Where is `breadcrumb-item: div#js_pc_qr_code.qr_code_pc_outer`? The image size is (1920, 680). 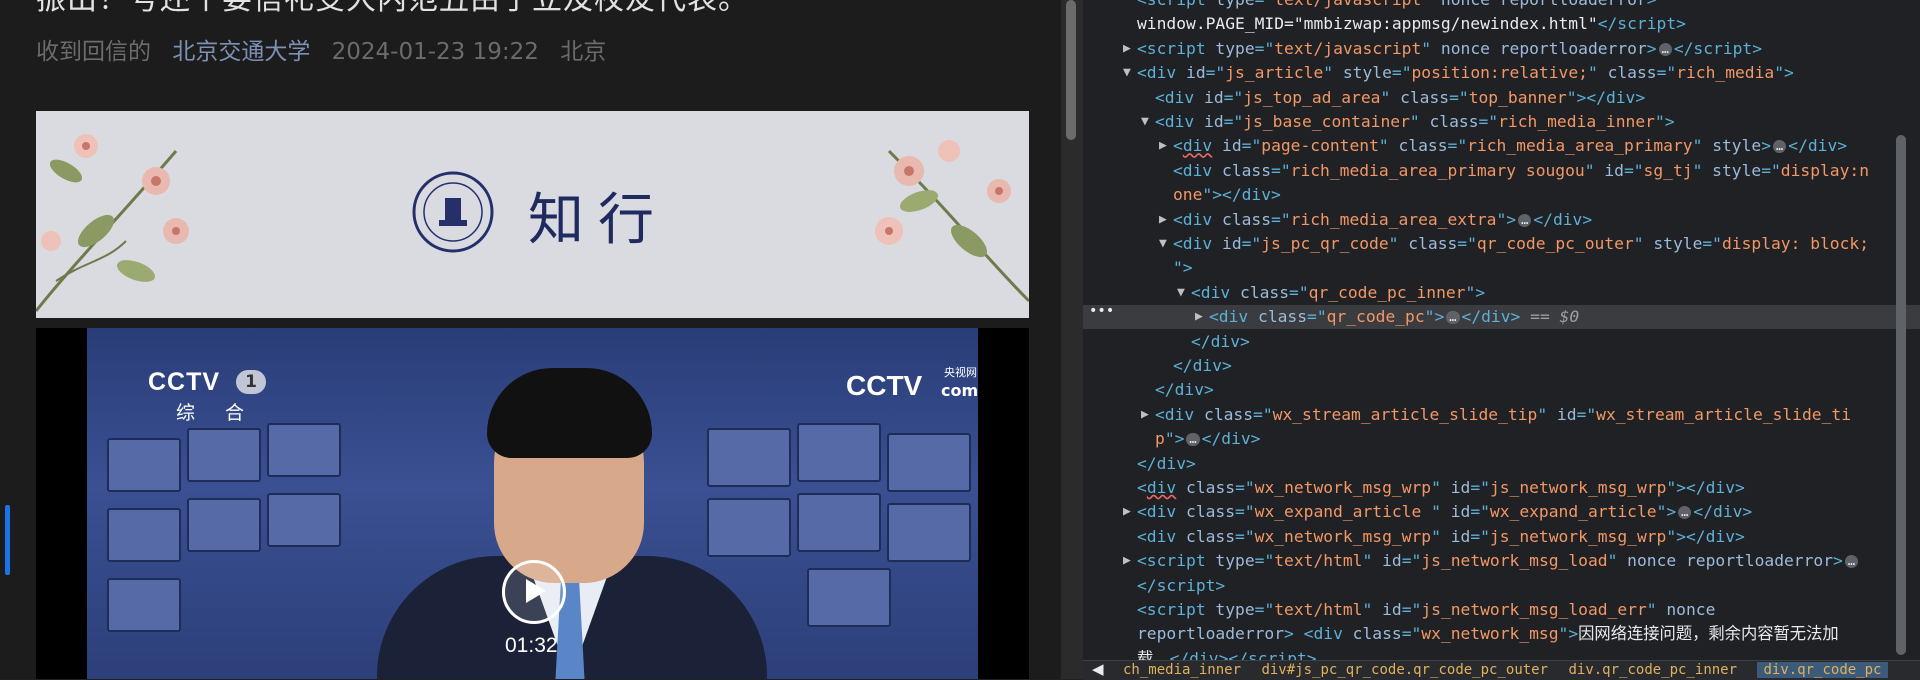
breadcrumb-item: div#js_pc_qr_code.qr_code_pc_outer is located at coordinates (1404, 670).